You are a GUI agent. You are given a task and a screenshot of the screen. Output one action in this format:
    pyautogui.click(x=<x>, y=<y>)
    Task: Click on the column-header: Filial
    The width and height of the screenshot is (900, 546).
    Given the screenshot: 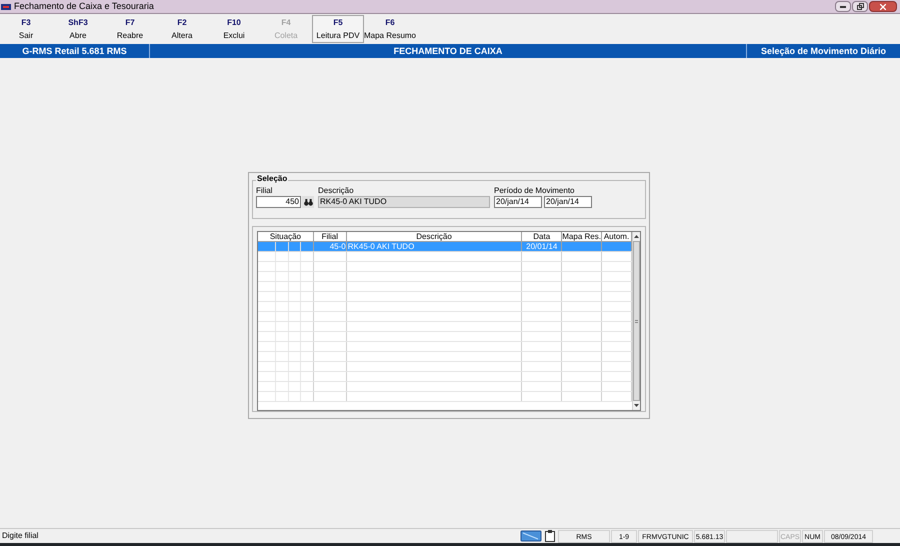 What is the action you would take?
    pyautogui.click(x=330, y=236)
    